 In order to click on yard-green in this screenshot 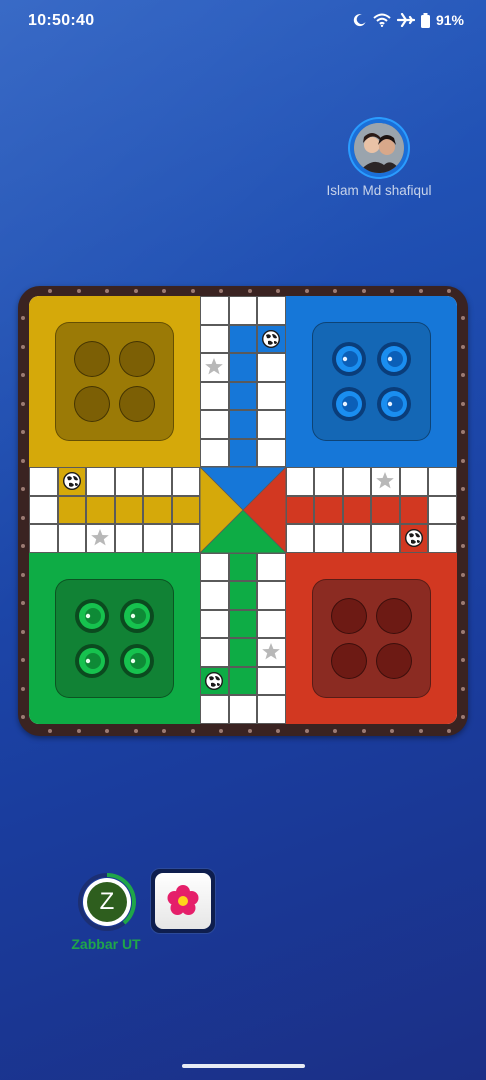, I will do `click(114, 638)`.